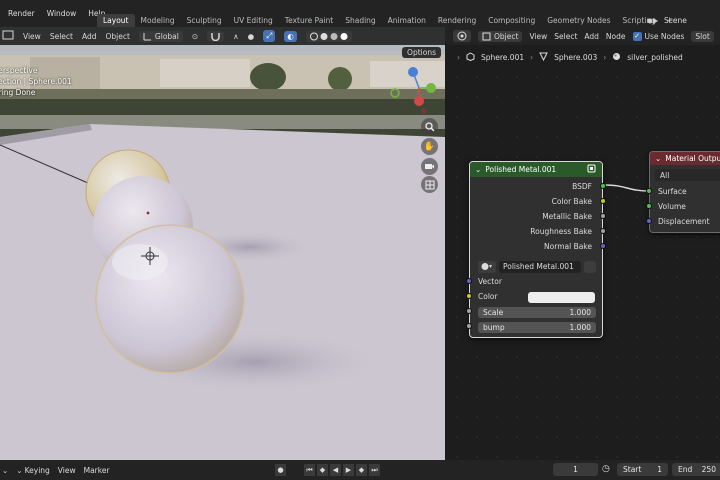 Image resolution: width=720 pixels, height=480 pixels. What do you see at coordinates (253, 20) in the screenshot?
I see `tab-uv-editing: UV Editing` at bounding box center [253, 20].